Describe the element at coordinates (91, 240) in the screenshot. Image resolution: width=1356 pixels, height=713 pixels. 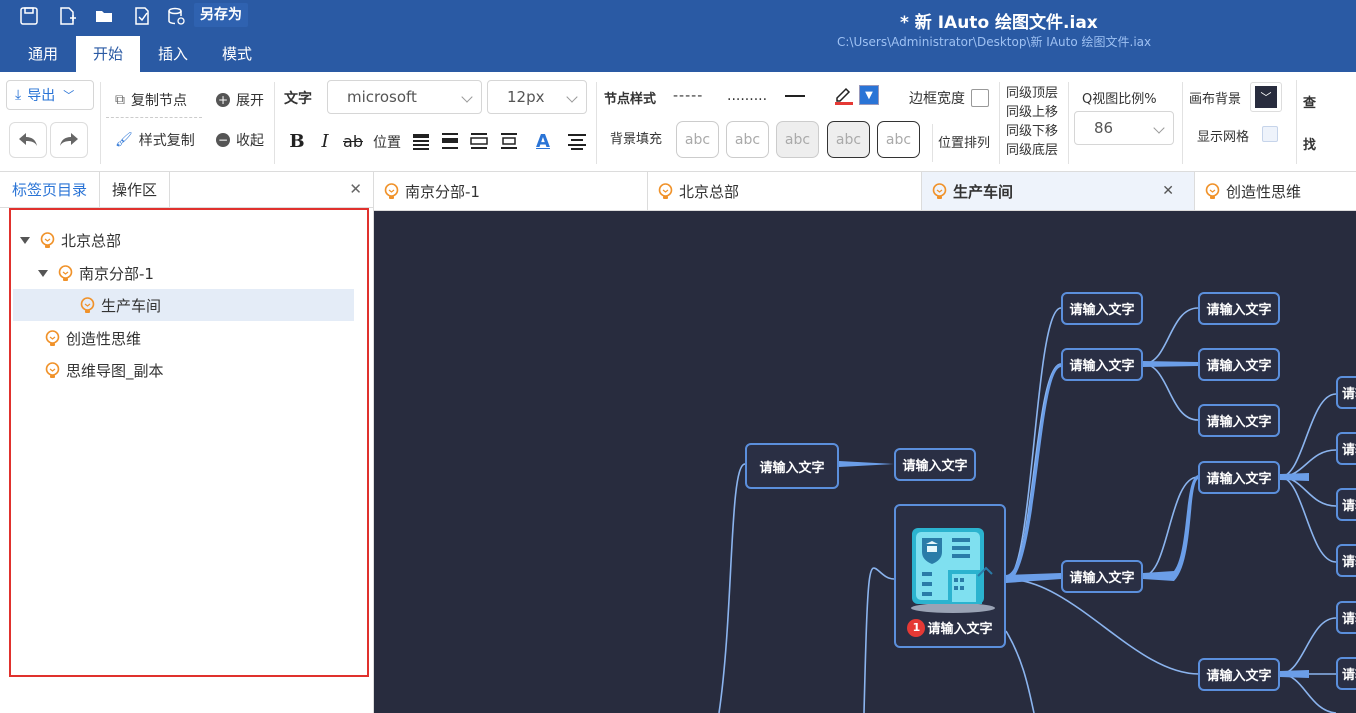
I see `tree-node-label: 北京总部` at that location.